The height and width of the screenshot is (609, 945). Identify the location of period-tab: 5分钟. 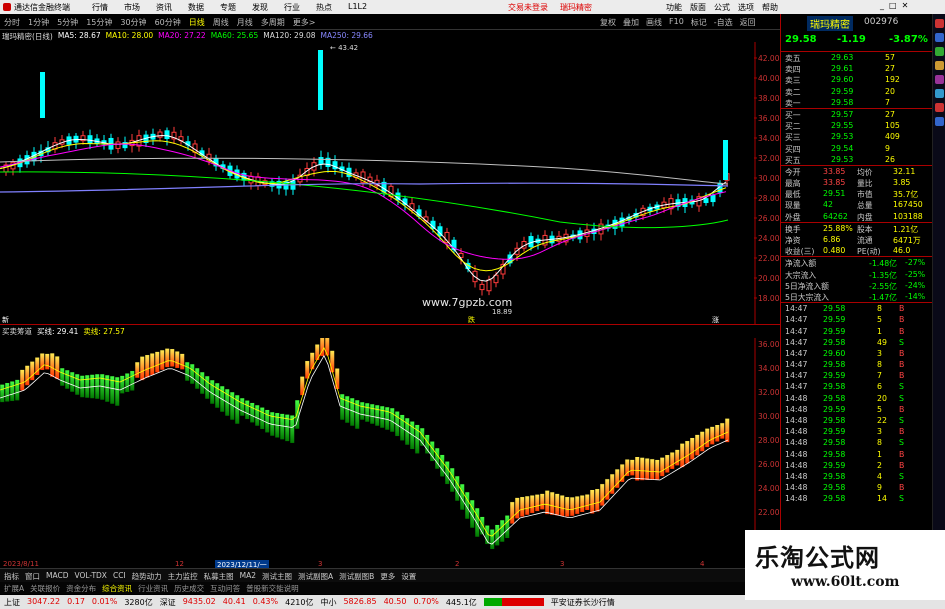
(67, 22).